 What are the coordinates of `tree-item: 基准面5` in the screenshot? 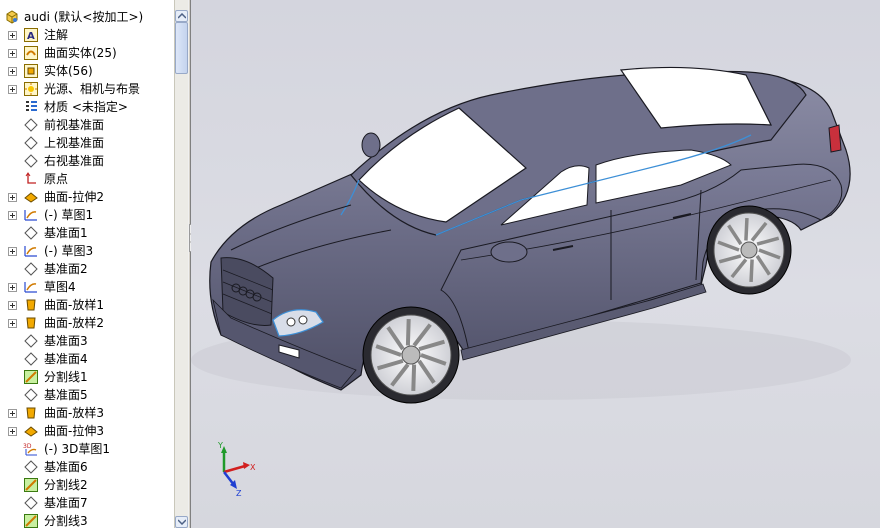 It's located at (87, 395).